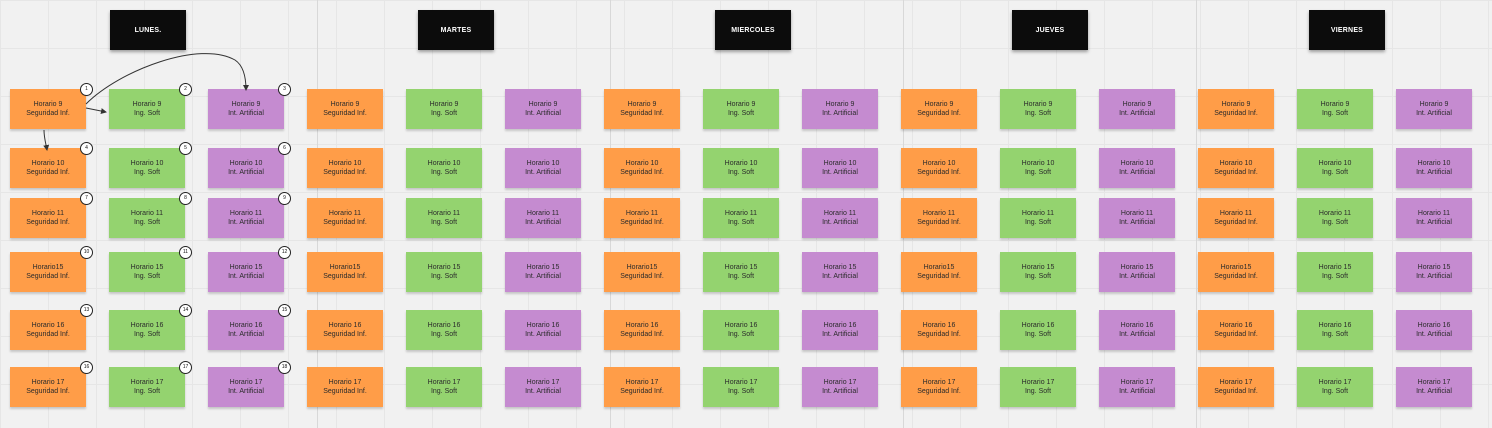 The height and width of the screenshot is (428, 1492). What do you see at coordinates (753, 30) in the screenshot?
I see `day-header-2: MIERCOLES` at bounding box center [753, 30].